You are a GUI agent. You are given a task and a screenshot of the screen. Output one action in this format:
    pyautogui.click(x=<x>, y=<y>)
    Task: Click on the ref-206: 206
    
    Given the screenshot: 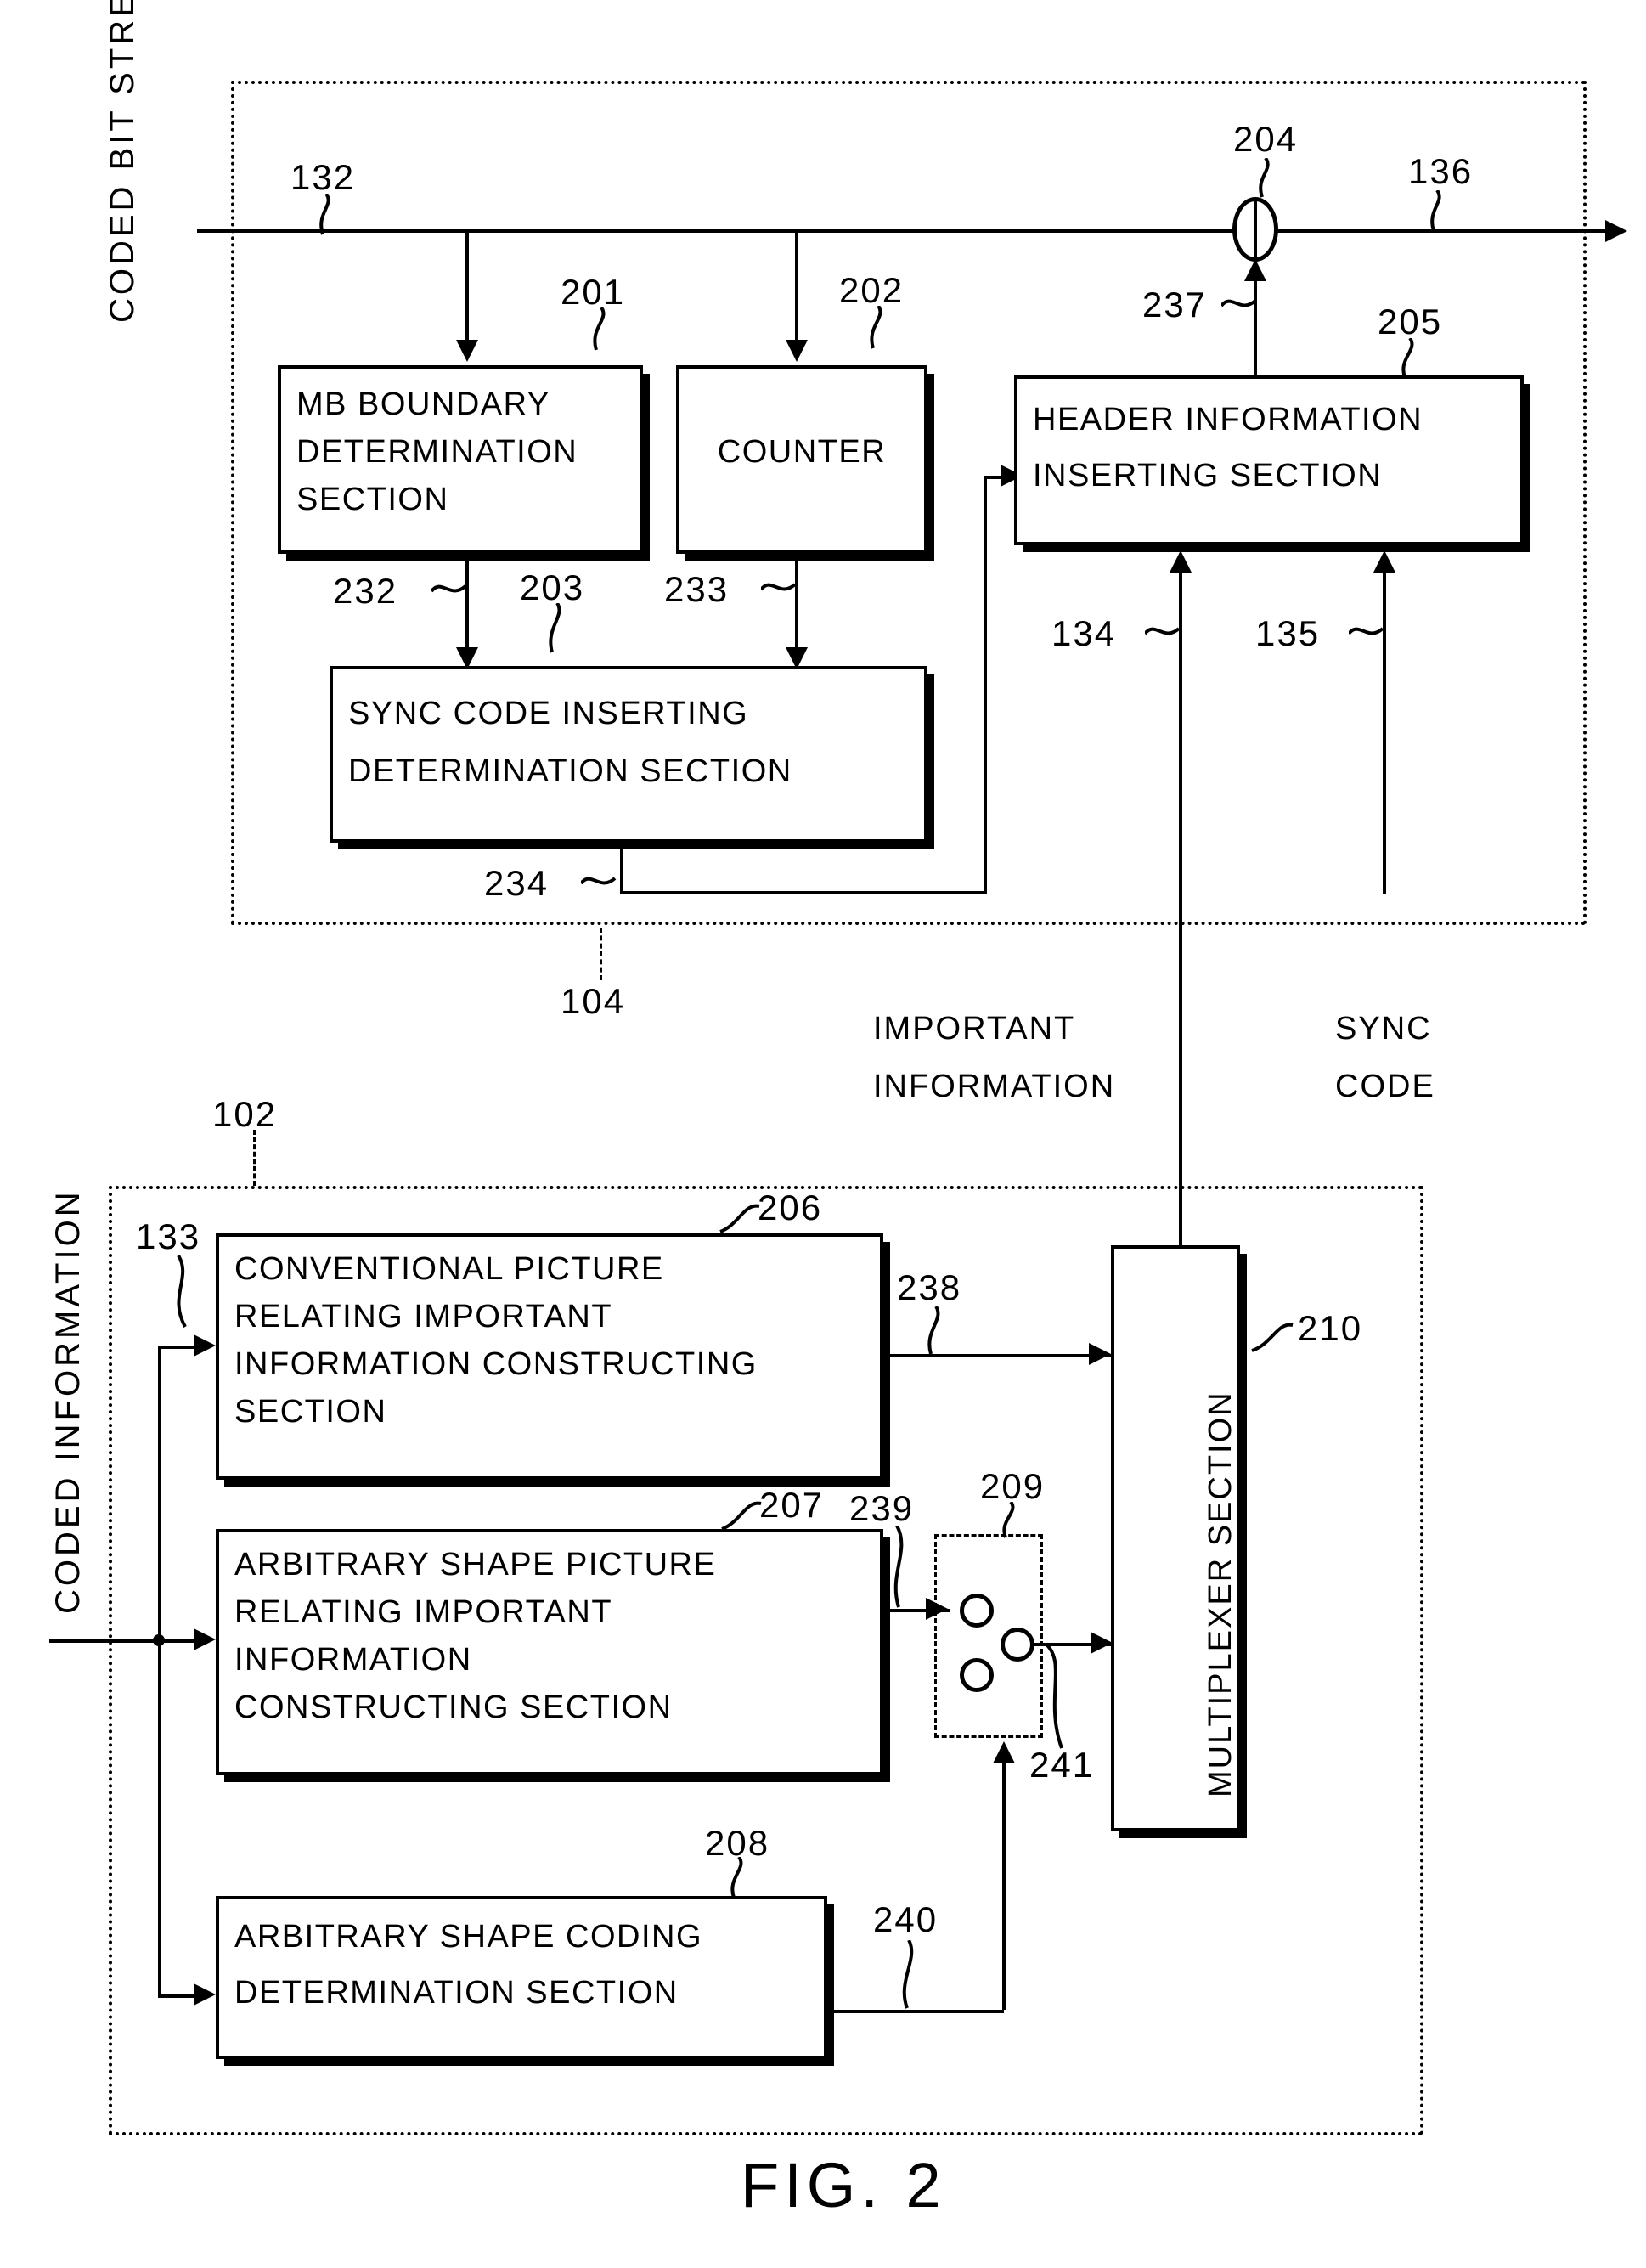 What is the action you would take?
    pyautogui.click(x=790, y=1207)
    